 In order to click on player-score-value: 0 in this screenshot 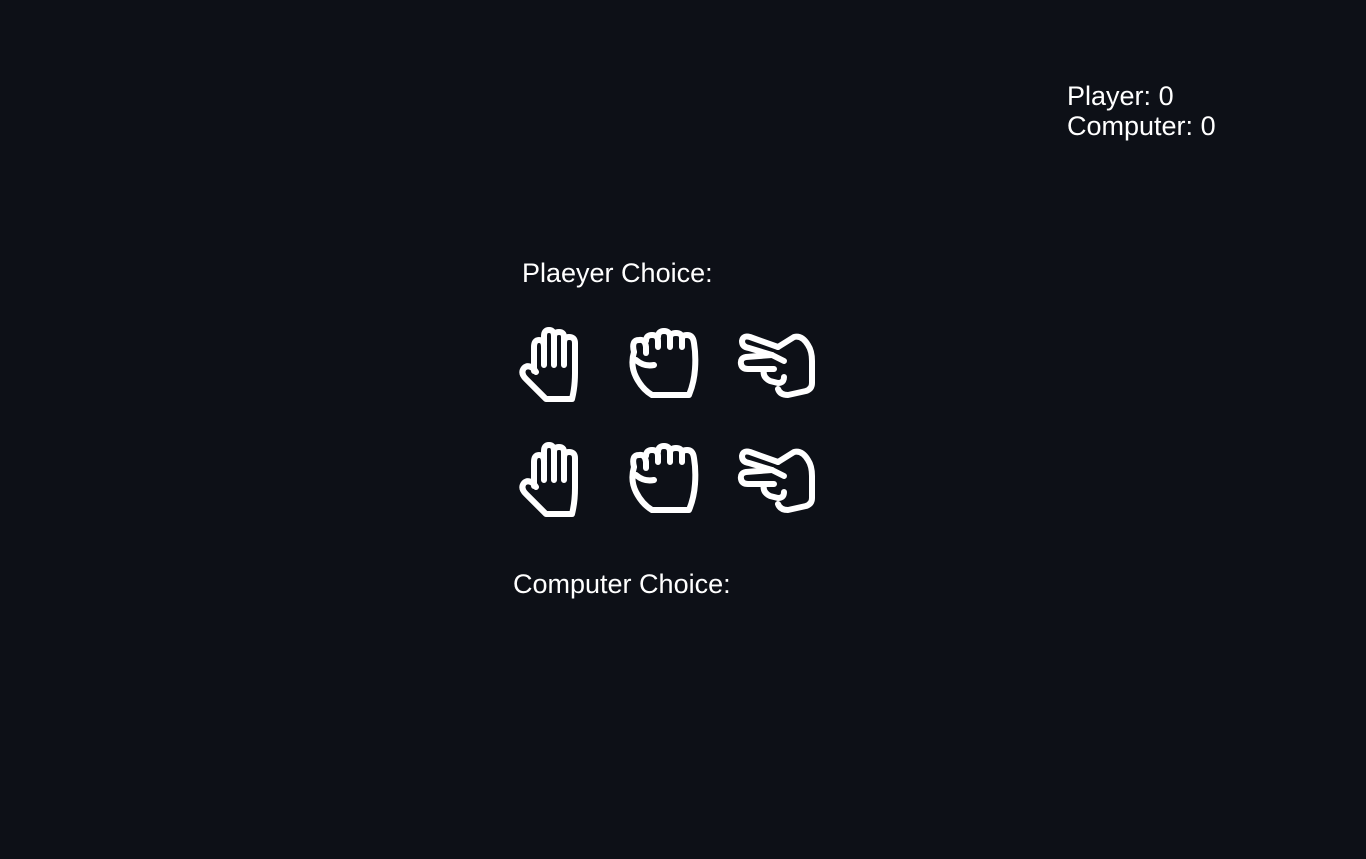, I will do `click(1166, 96)`.